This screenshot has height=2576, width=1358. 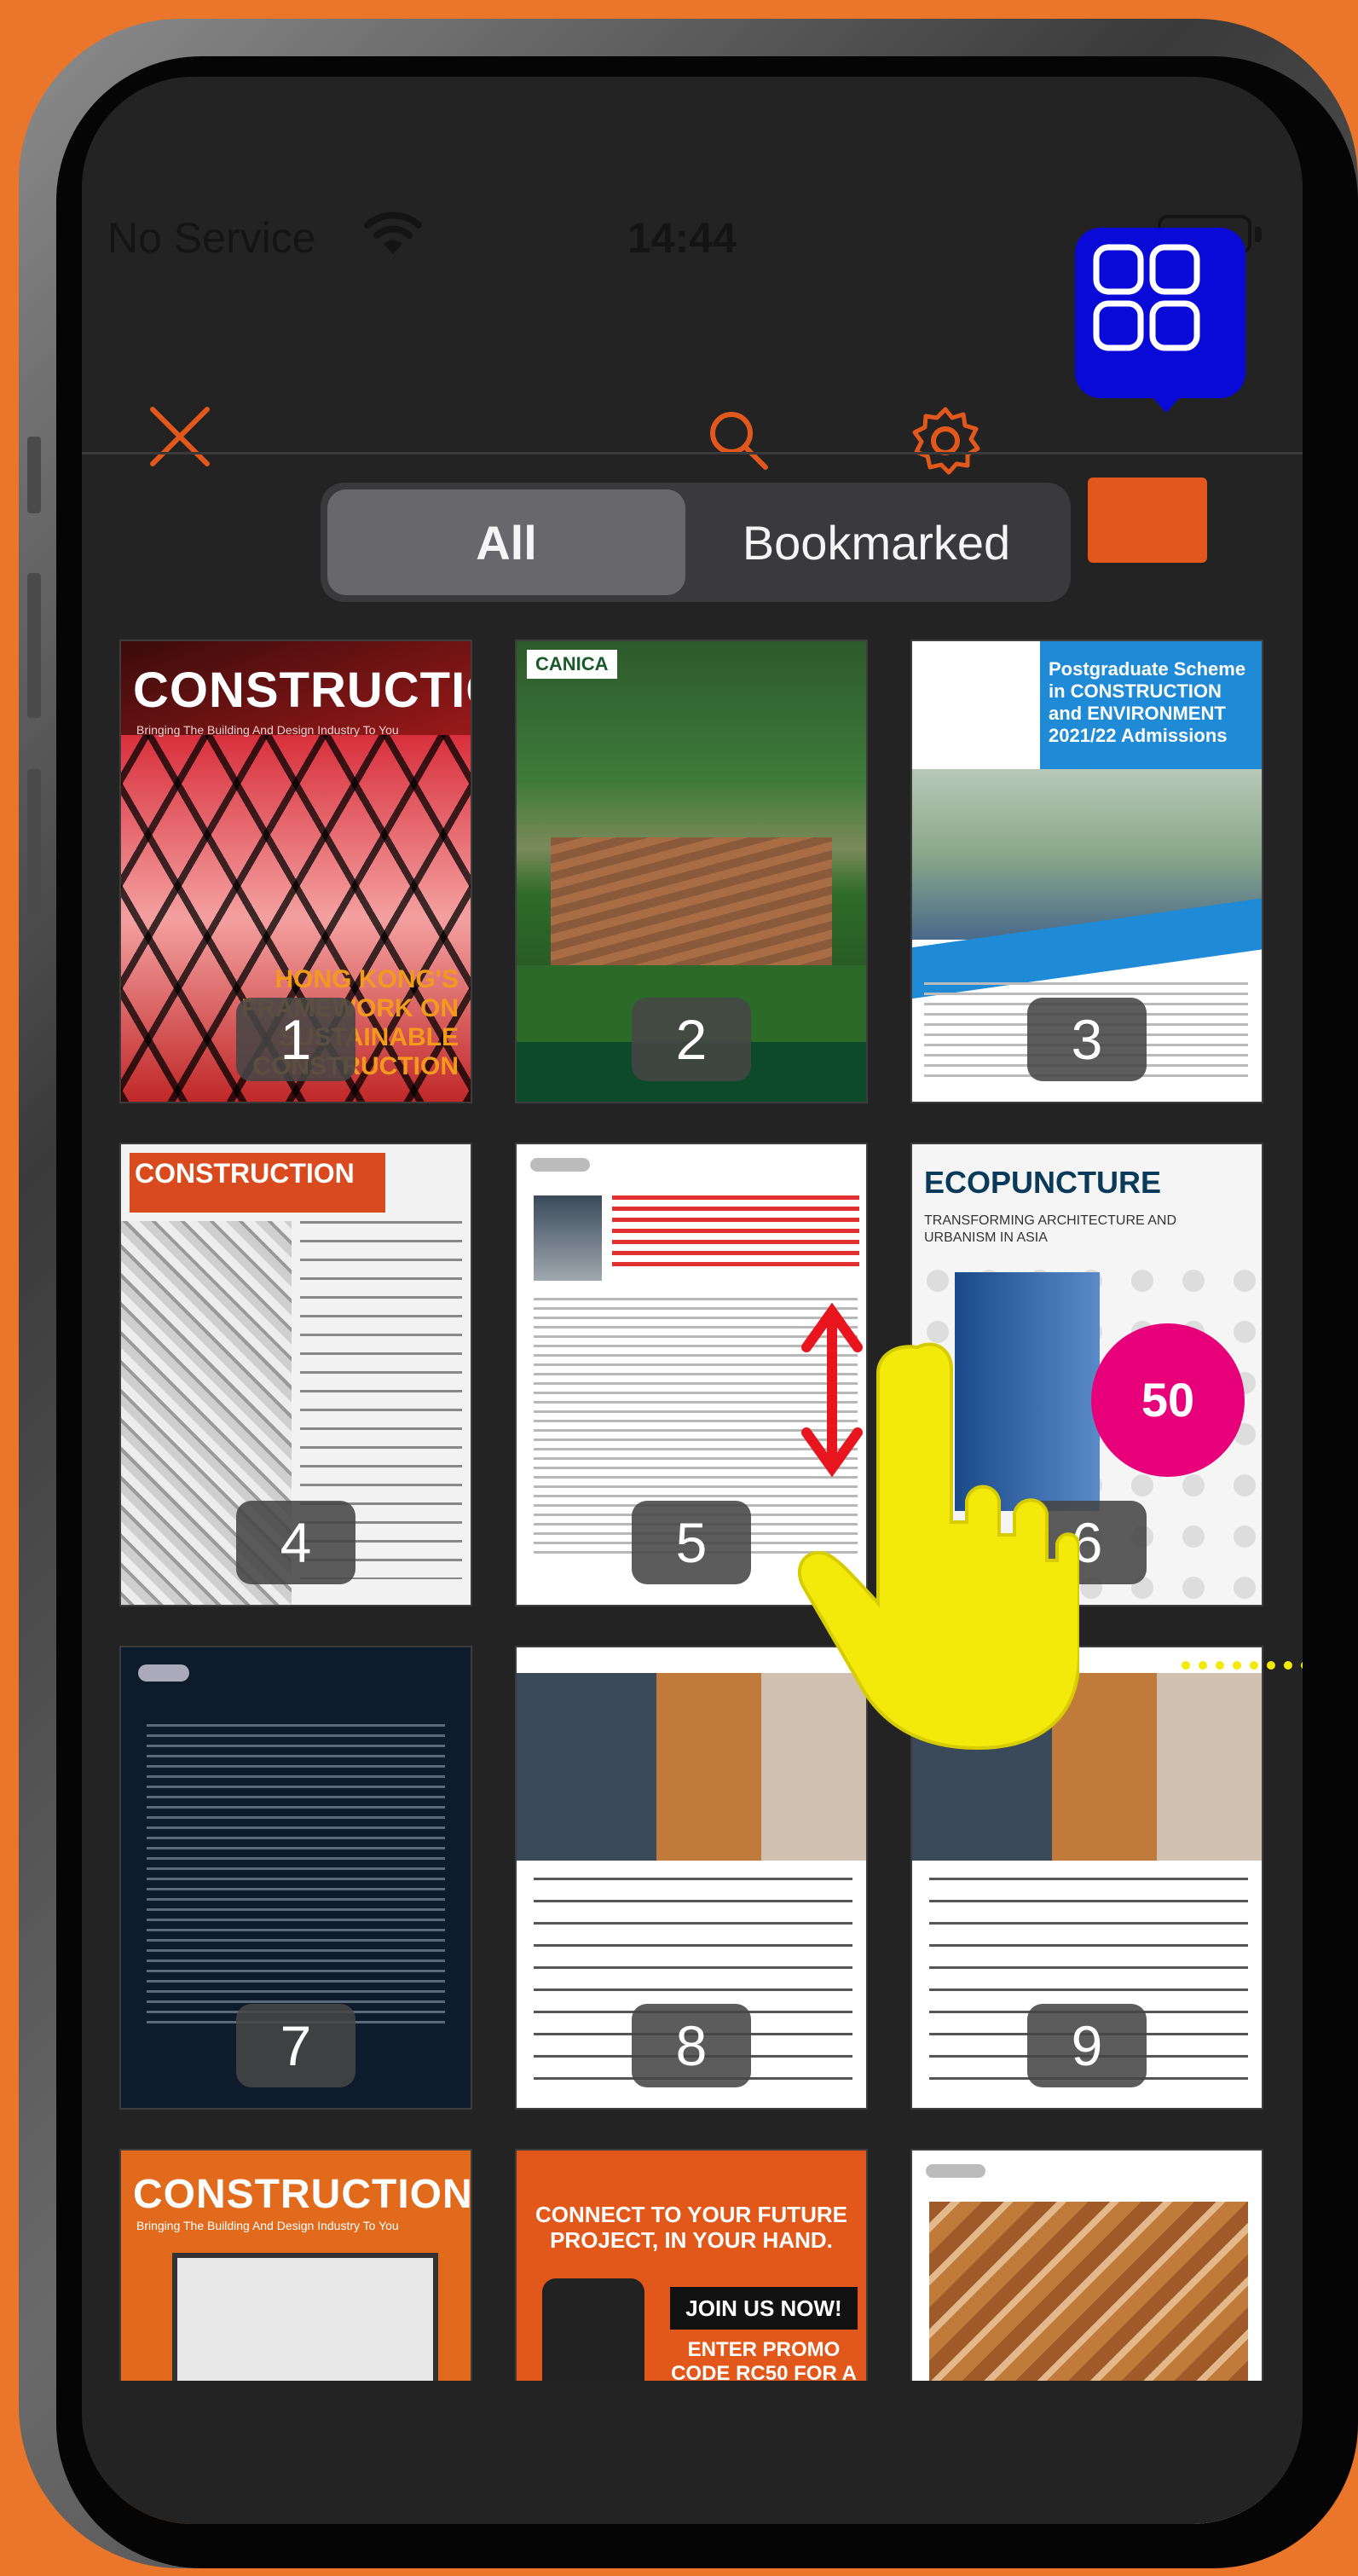 I want to click on page-number-badge: 1, so click(x=296, y=1039).